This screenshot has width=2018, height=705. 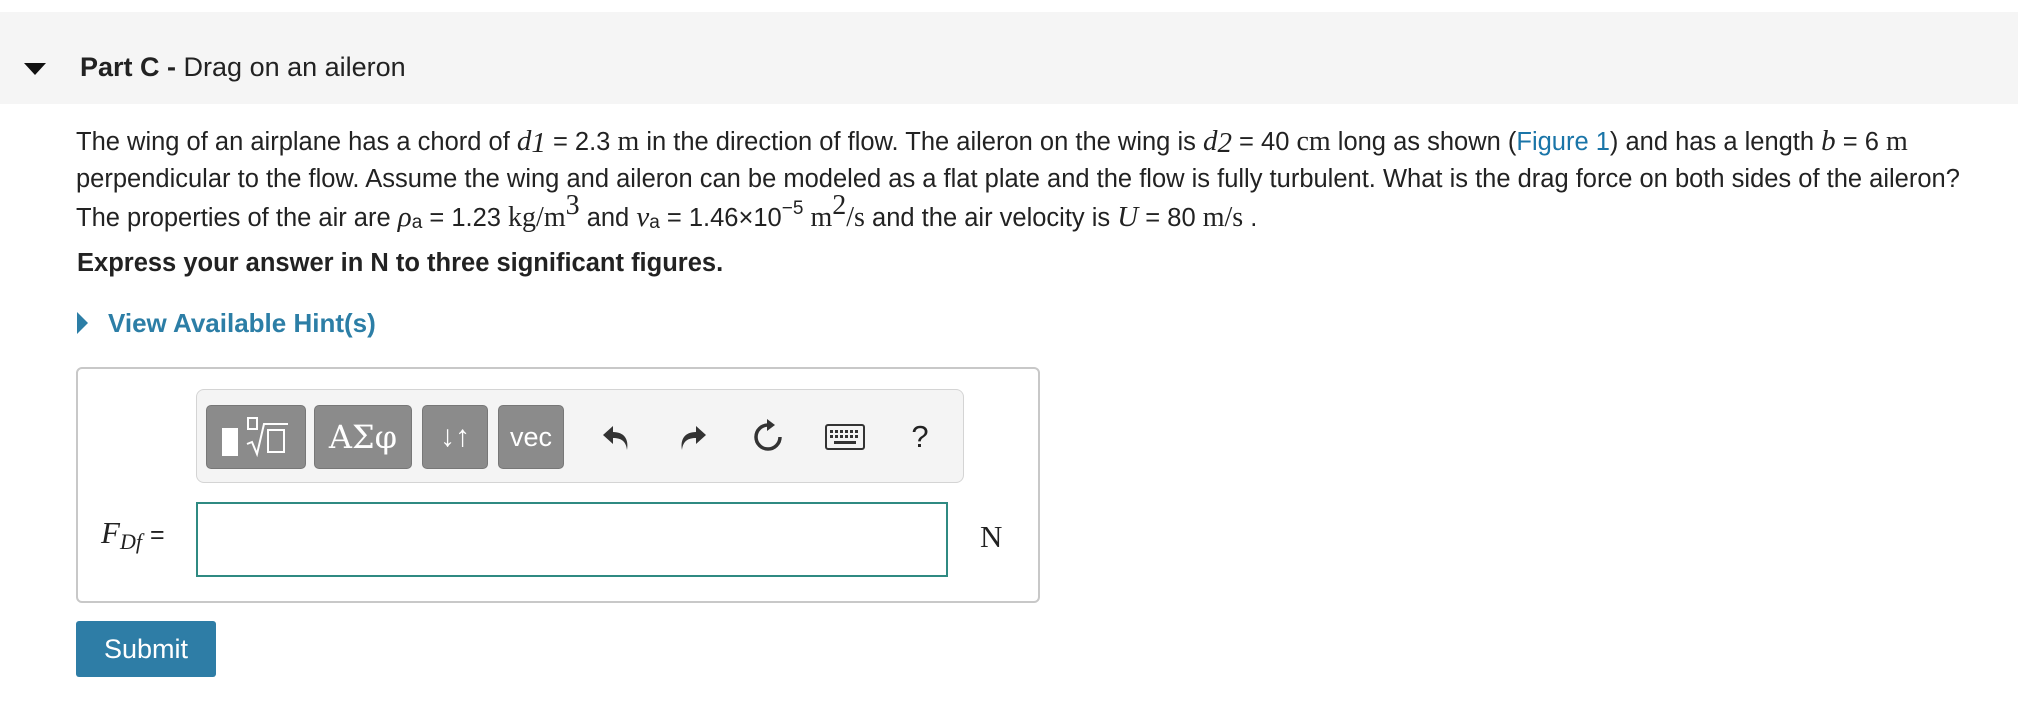 What do you see at coordinates (110, 532) in the screenshot?
I see `var-F: F` at bounding box center [110, 532].